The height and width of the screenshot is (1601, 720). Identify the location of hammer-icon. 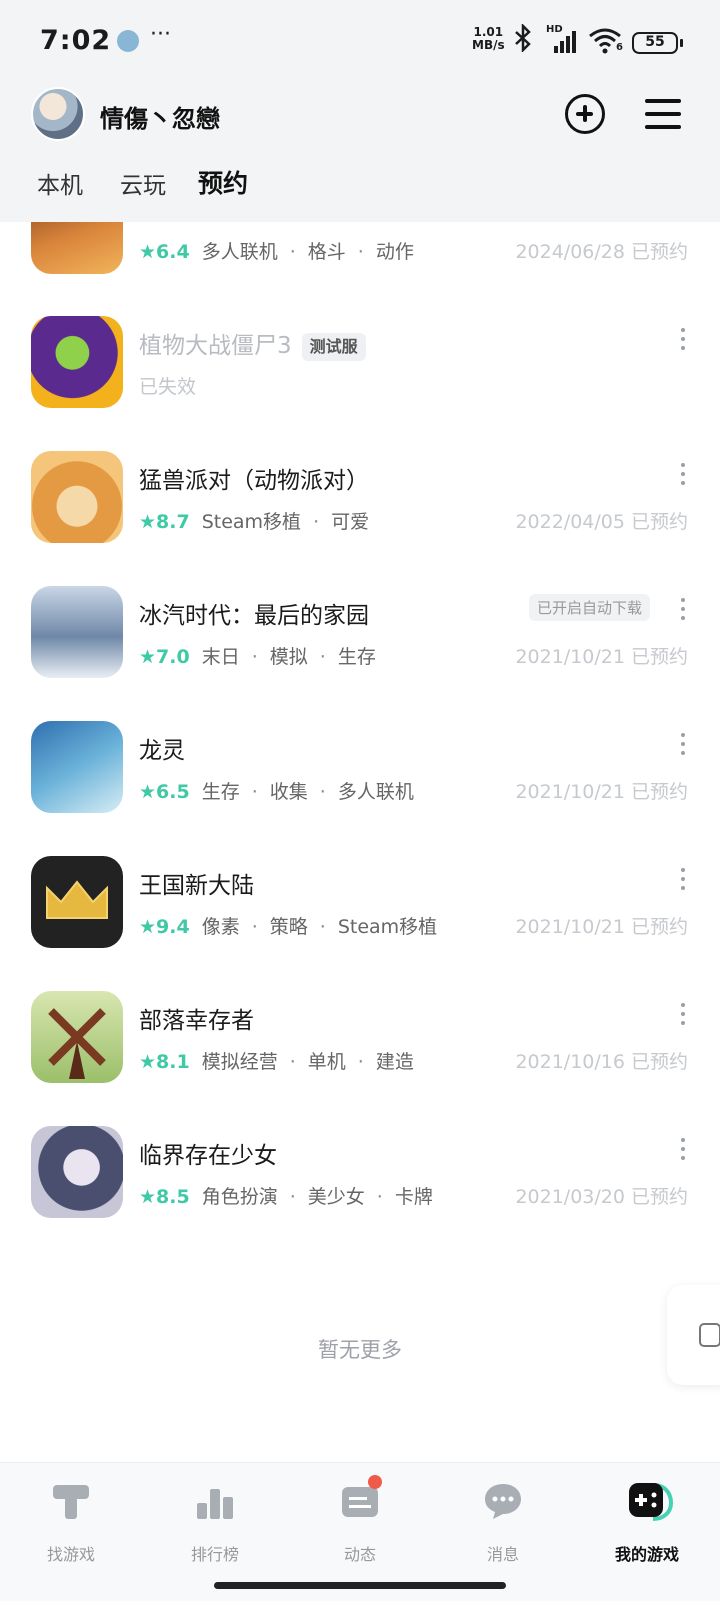
(71, 1501).